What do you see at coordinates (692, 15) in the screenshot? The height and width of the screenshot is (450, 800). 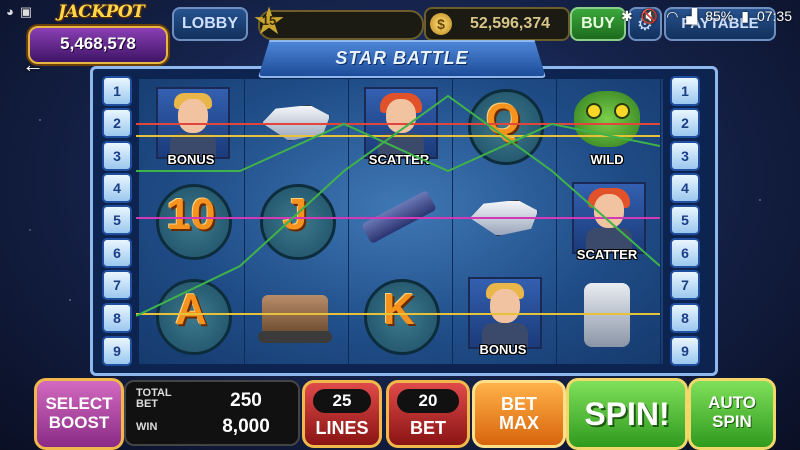 I see `signal-icon: ▟` at bounding box center [692, 15].